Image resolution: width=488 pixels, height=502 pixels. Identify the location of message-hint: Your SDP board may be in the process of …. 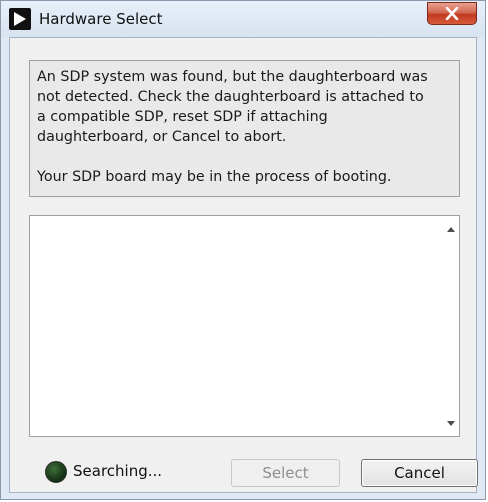
(214, 177).